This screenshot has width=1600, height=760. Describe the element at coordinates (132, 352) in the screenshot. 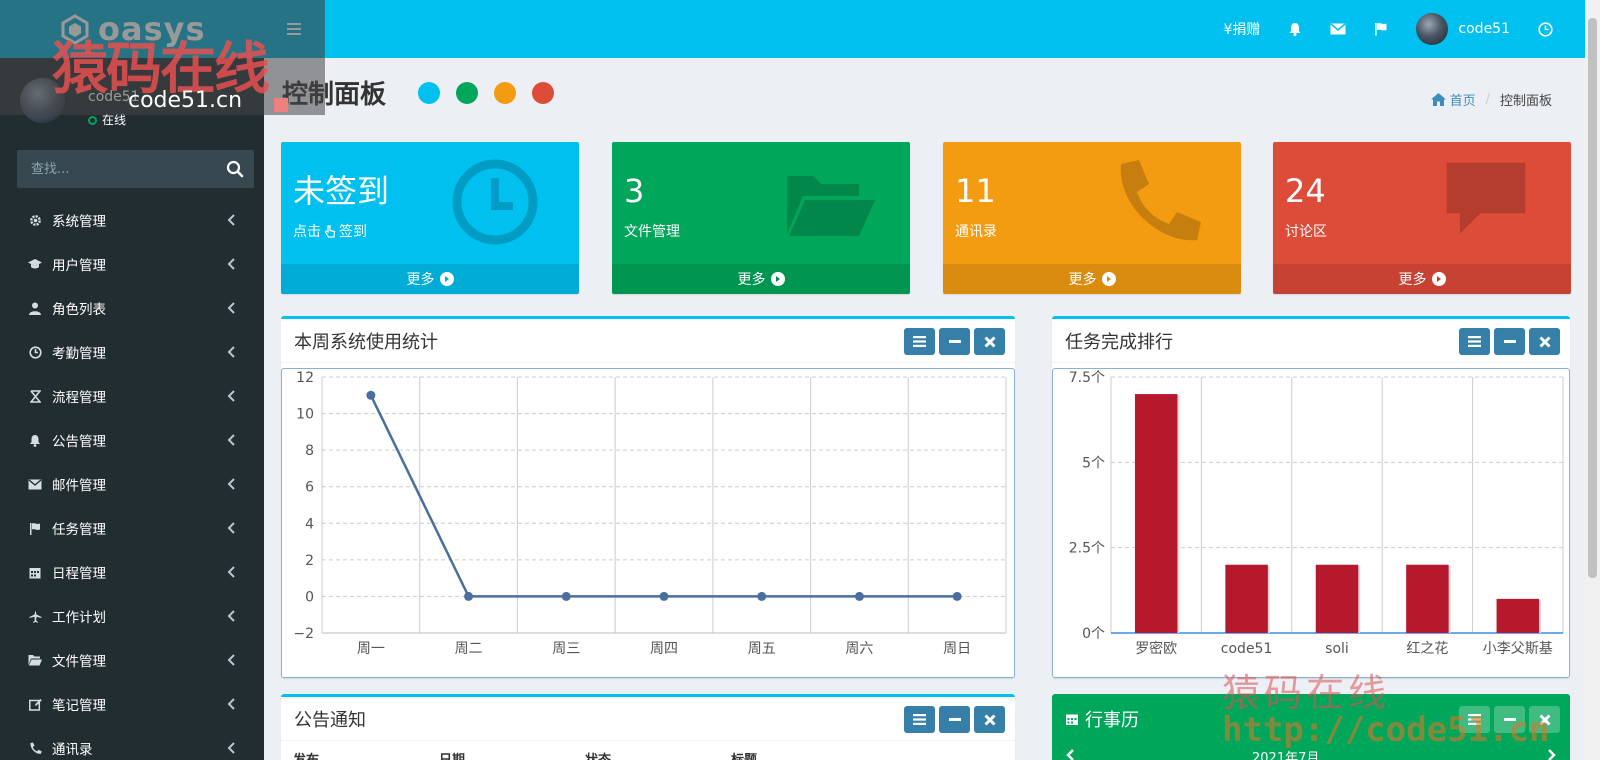

I see `sidebar-item: 考勤管理` at that location.